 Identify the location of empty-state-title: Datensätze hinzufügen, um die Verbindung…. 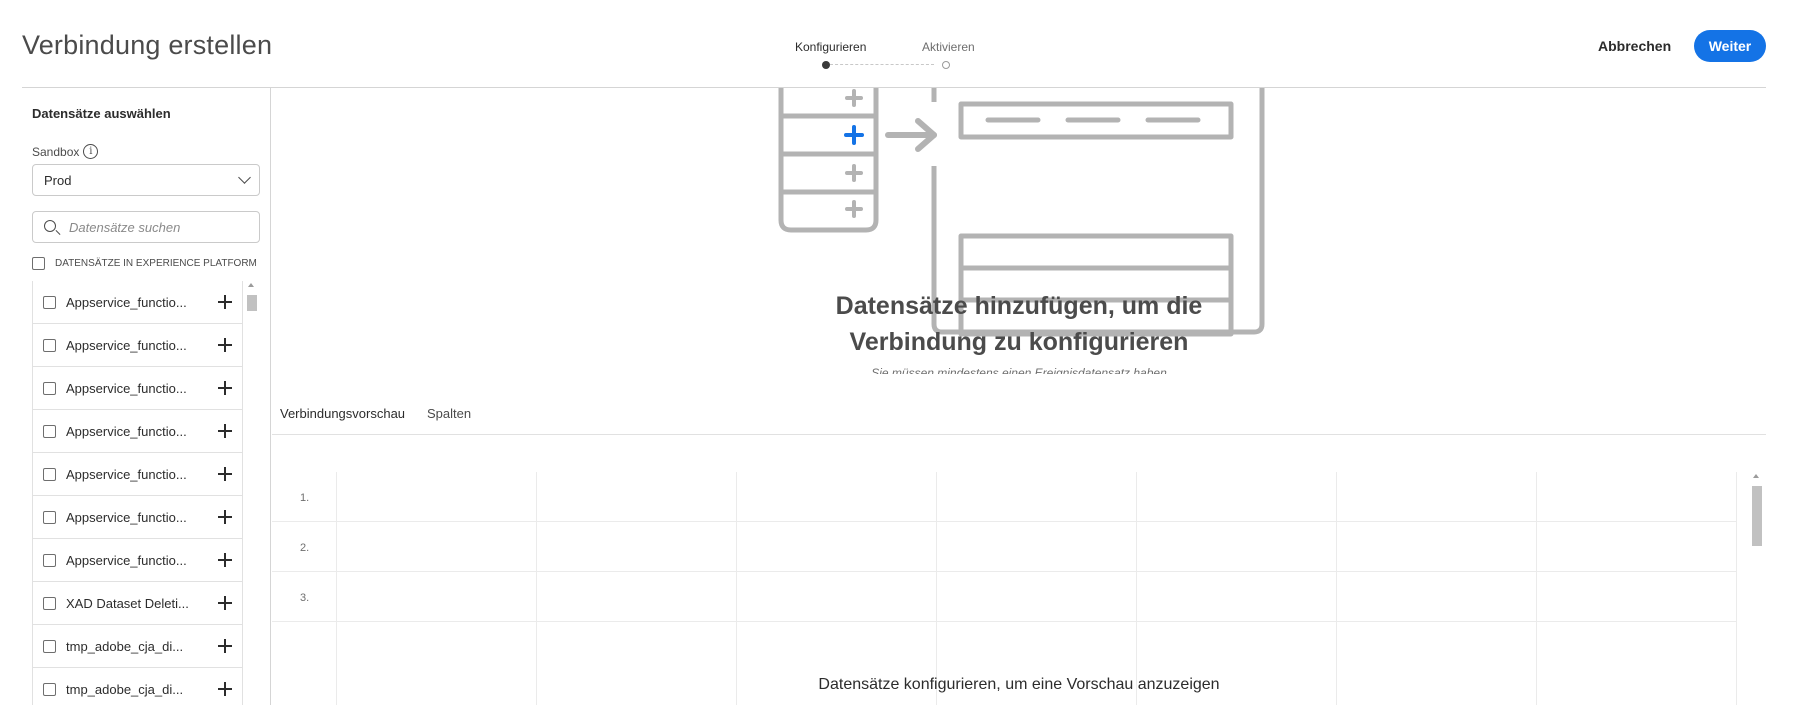
(1019, 324).